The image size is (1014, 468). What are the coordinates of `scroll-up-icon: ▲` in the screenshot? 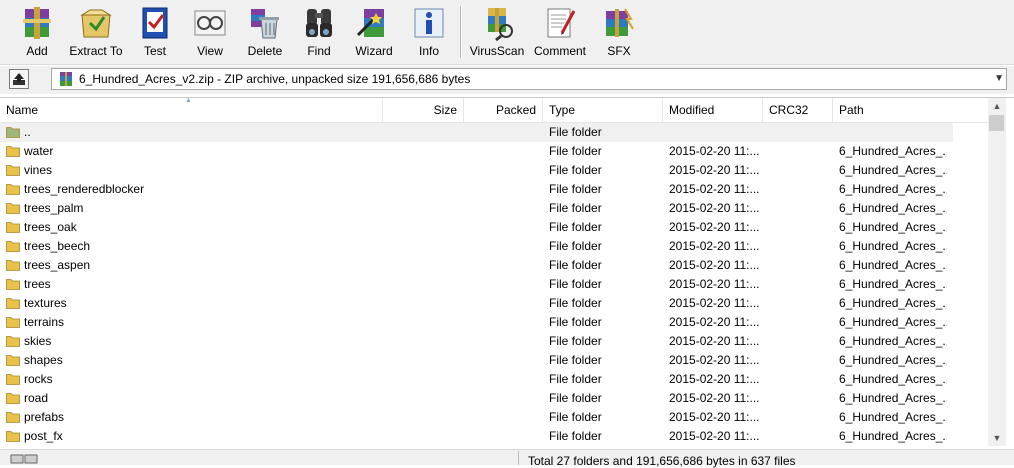 It's located at (997, 106).